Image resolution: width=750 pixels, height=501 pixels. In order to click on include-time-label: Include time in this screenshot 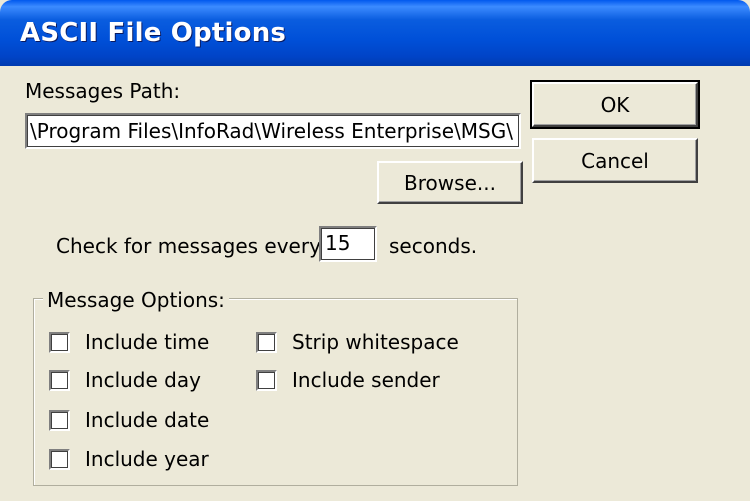, I will do `click(147, 342)`.